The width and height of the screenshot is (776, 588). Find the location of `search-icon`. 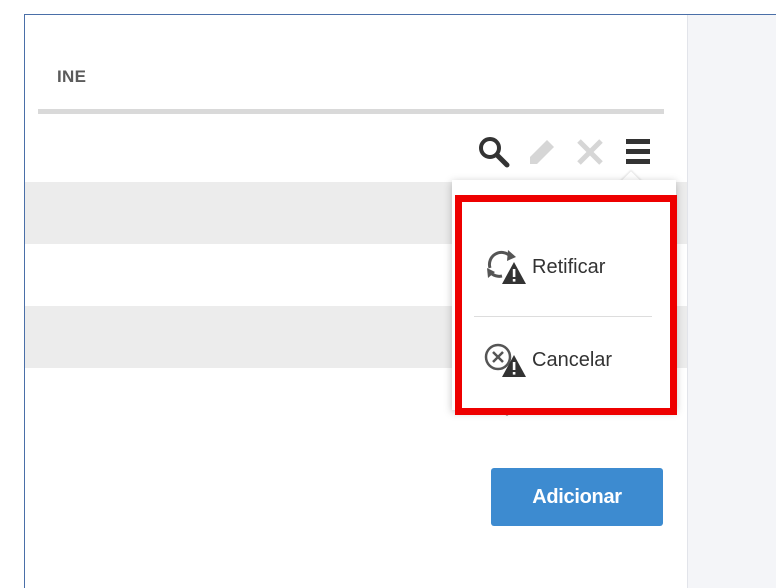

search-icon is located at coordinates (494, 152).